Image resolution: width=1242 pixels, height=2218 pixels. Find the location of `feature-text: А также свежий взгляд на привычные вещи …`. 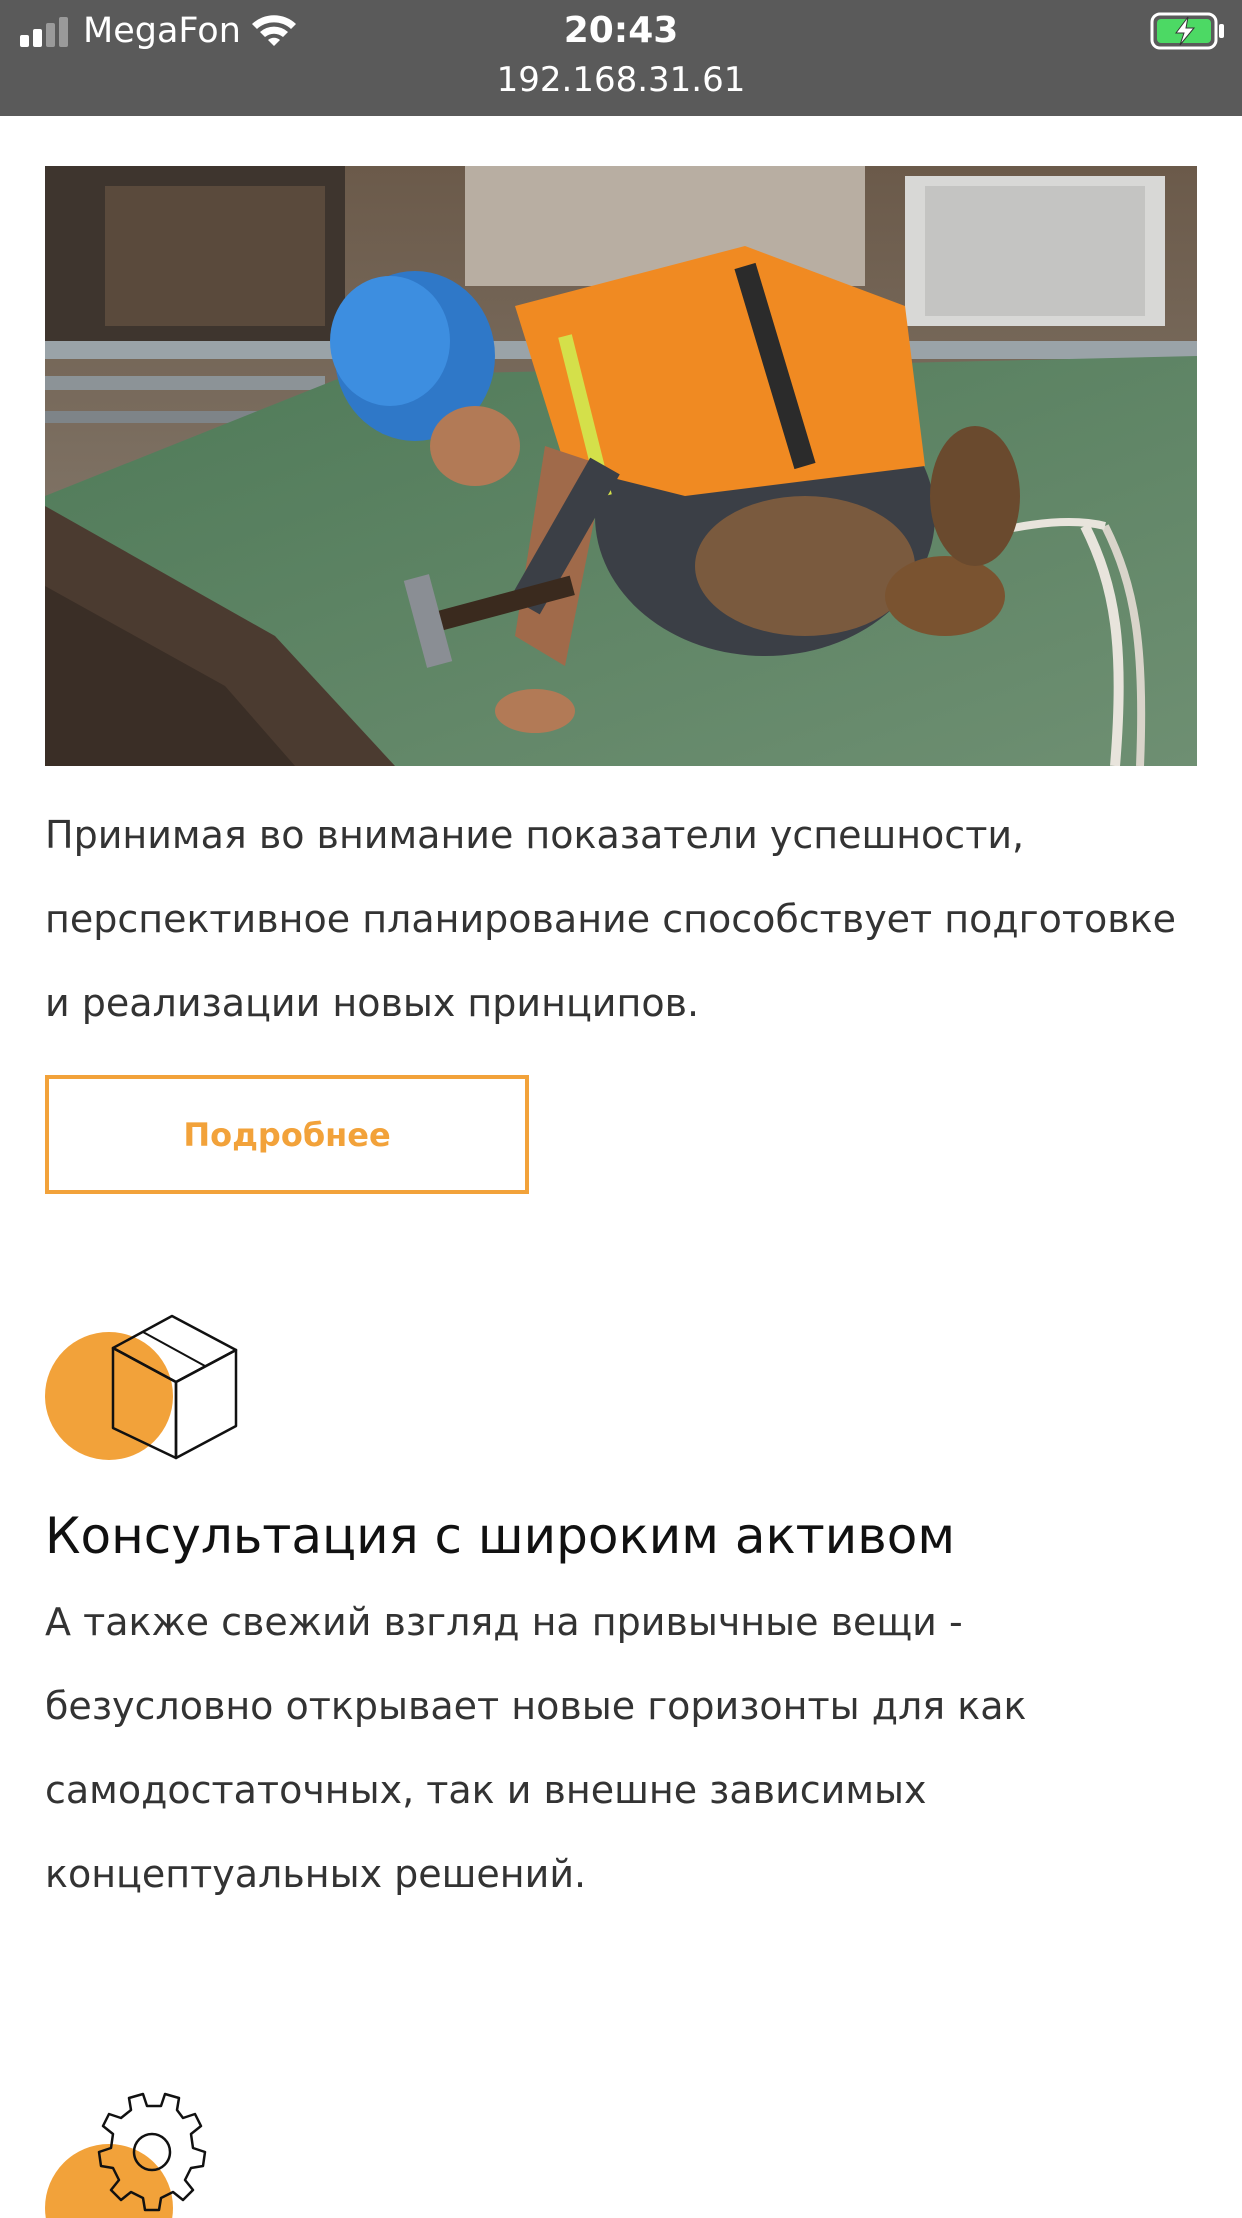

feature-text: А также свежий взгляд на привычные вещи … is located at coordinates (536, 1748).